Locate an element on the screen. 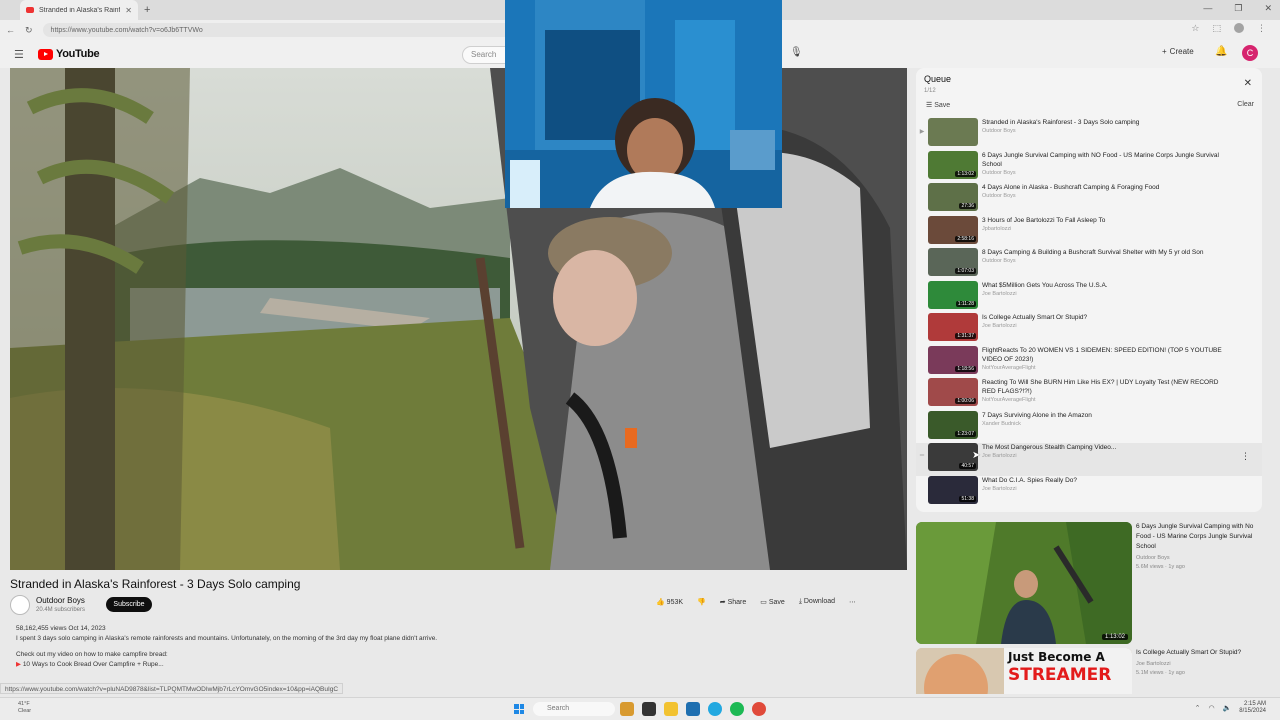 The image size is (1280, 720). more-options-icon: ⋮ is located at coordinates (1245, 456).